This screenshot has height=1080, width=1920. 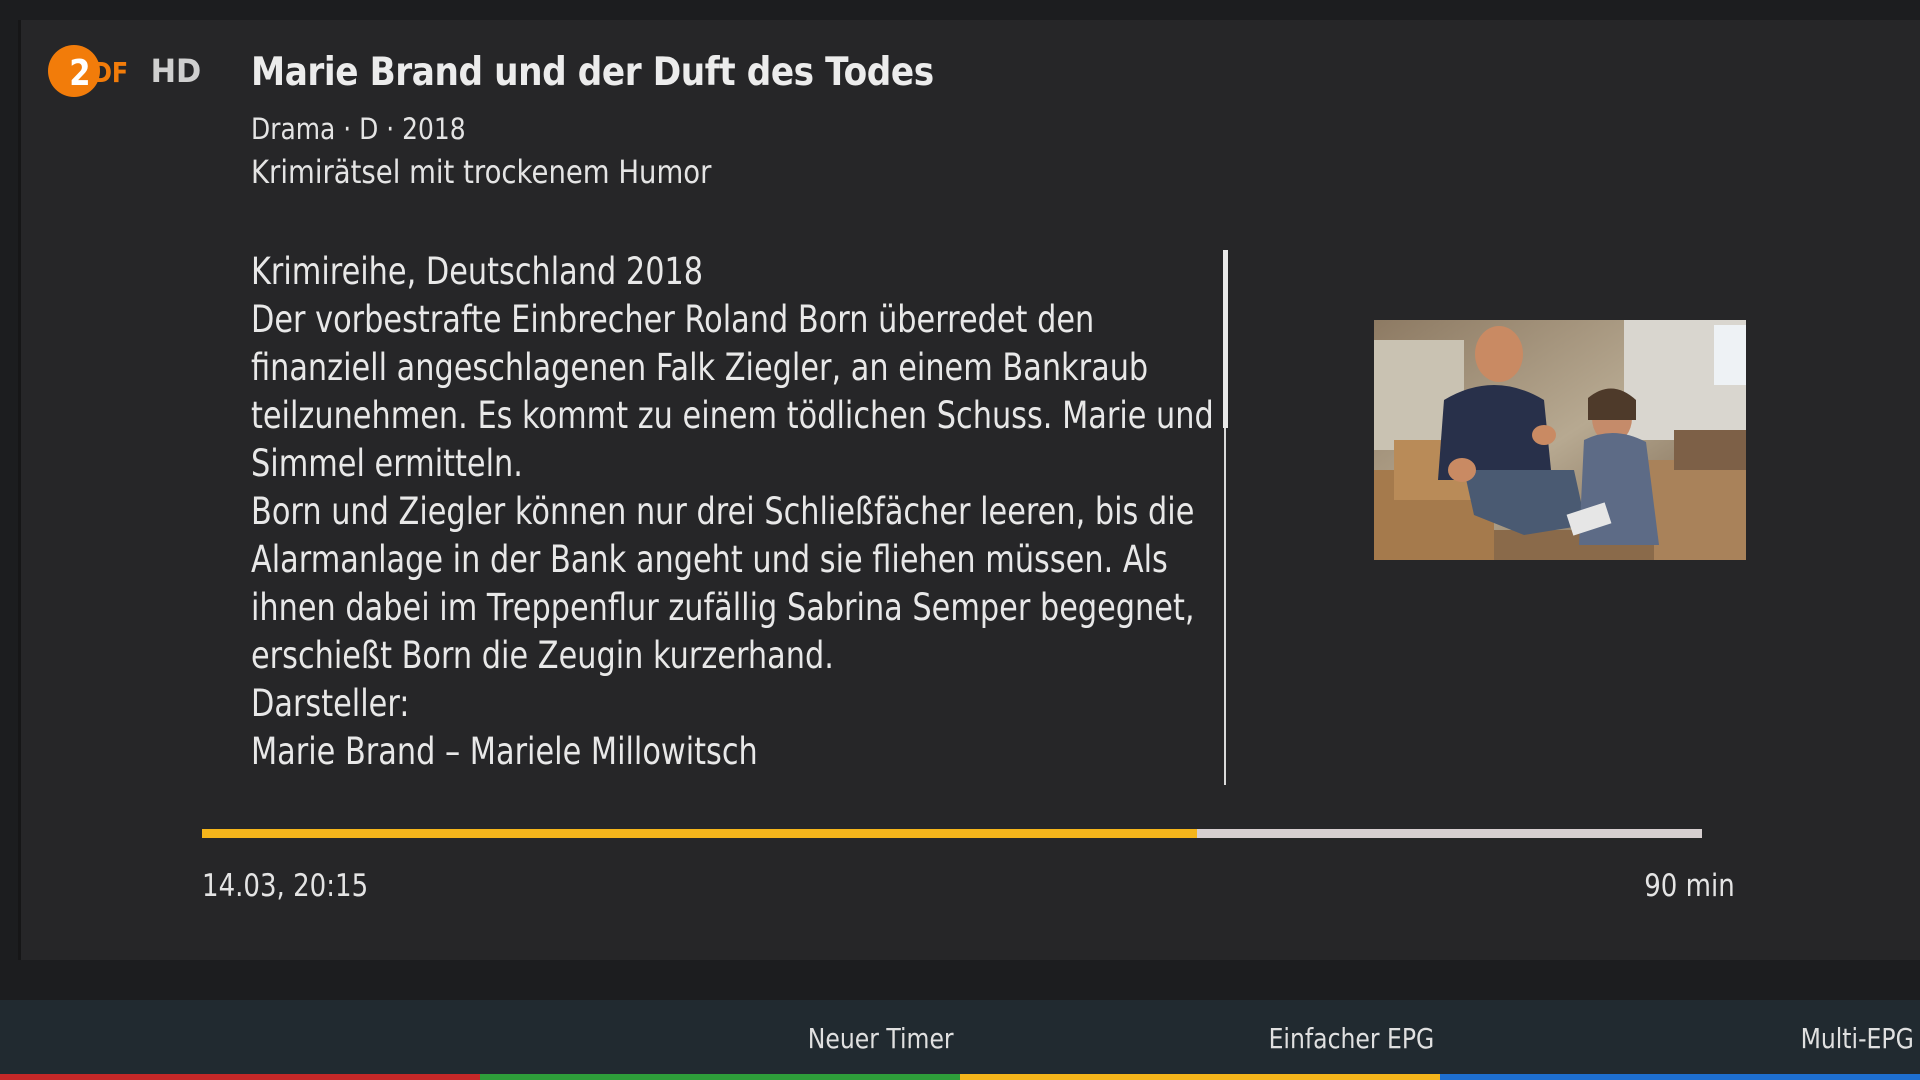 I want to click on program-progress-bar, so click(x=952, y=833).